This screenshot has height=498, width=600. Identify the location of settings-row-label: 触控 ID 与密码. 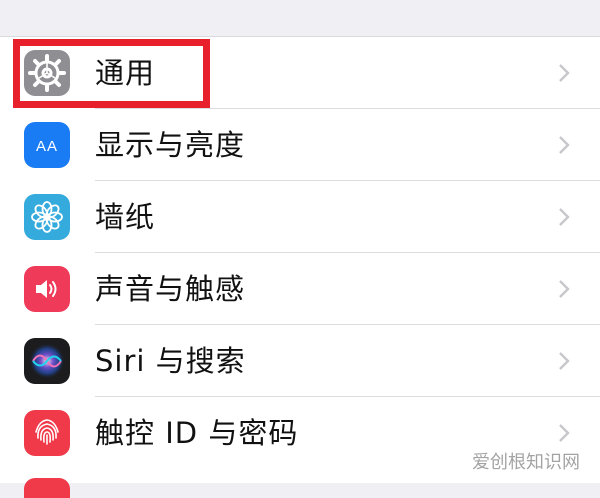
(197, 433).